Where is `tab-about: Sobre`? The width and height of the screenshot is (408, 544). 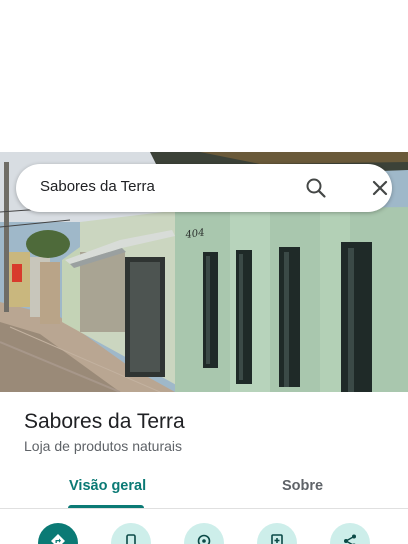
tab-about: Sobre is located at coordinates (302, 486).